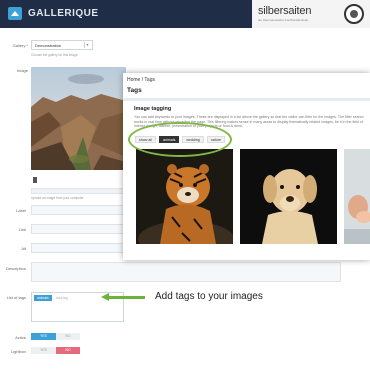 This screenshot has height=370, width=370. Describe the element at coordinates (78, 229) in the screenshot. I see `link-input` at that location.